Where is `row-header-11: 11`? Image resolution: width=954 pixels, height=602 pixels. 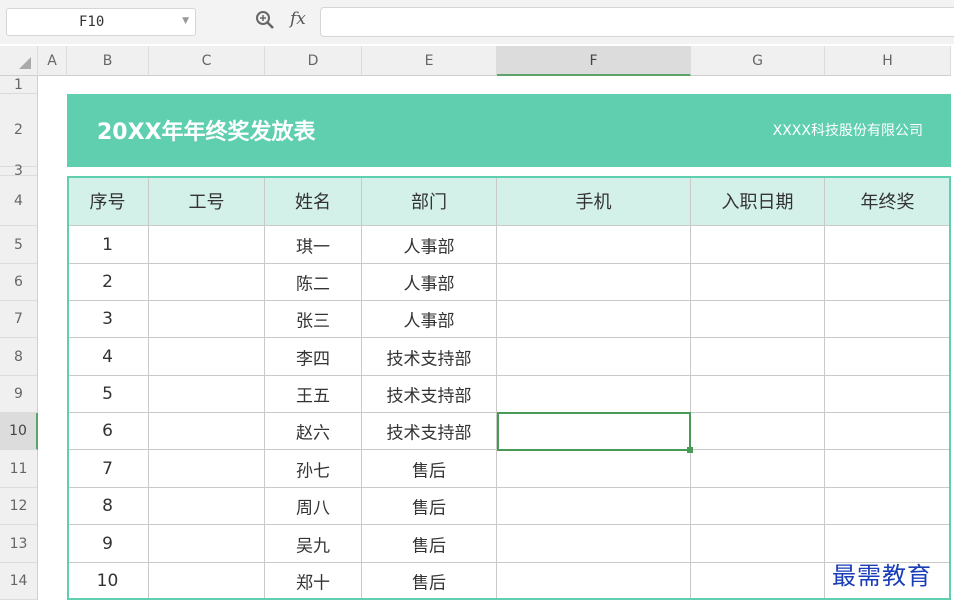 row-header-11: 11 is located at coordinates (19, 469).